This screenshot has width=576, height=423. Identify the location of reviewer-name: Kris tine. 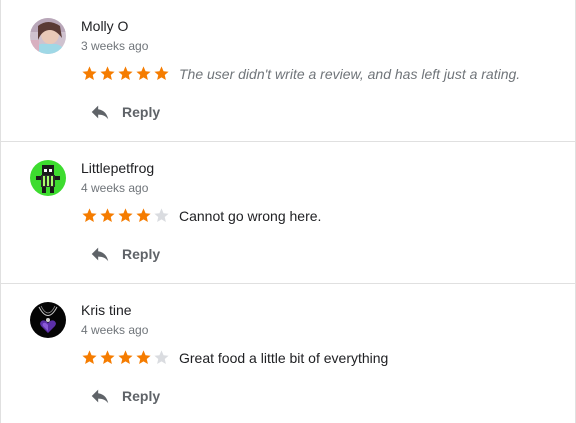
(106, 310).